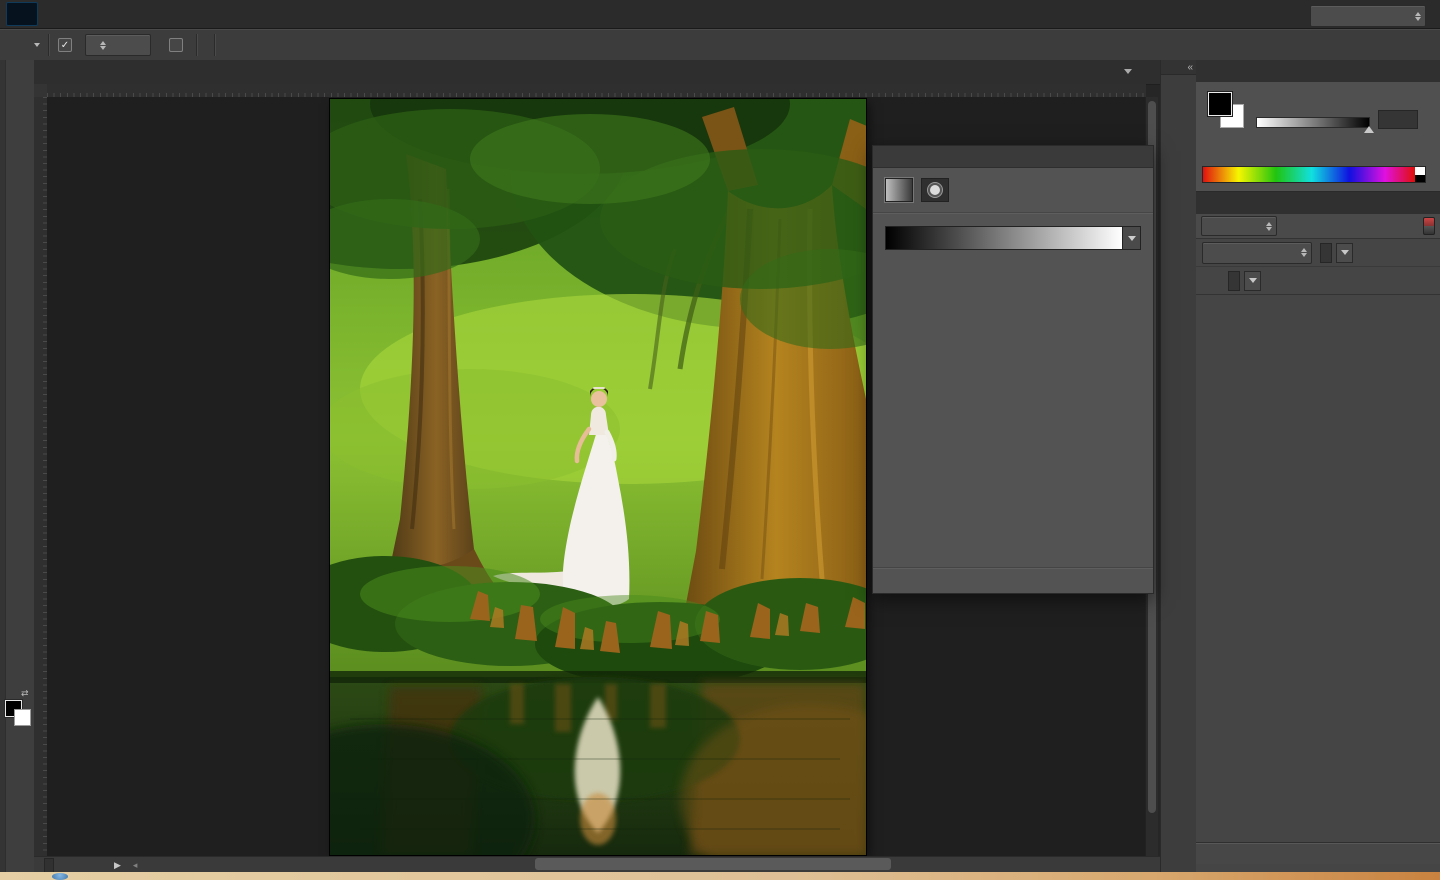 This screenshot has height=880, width=1440. I want to click on document-tab-bar, so click(597, 72).